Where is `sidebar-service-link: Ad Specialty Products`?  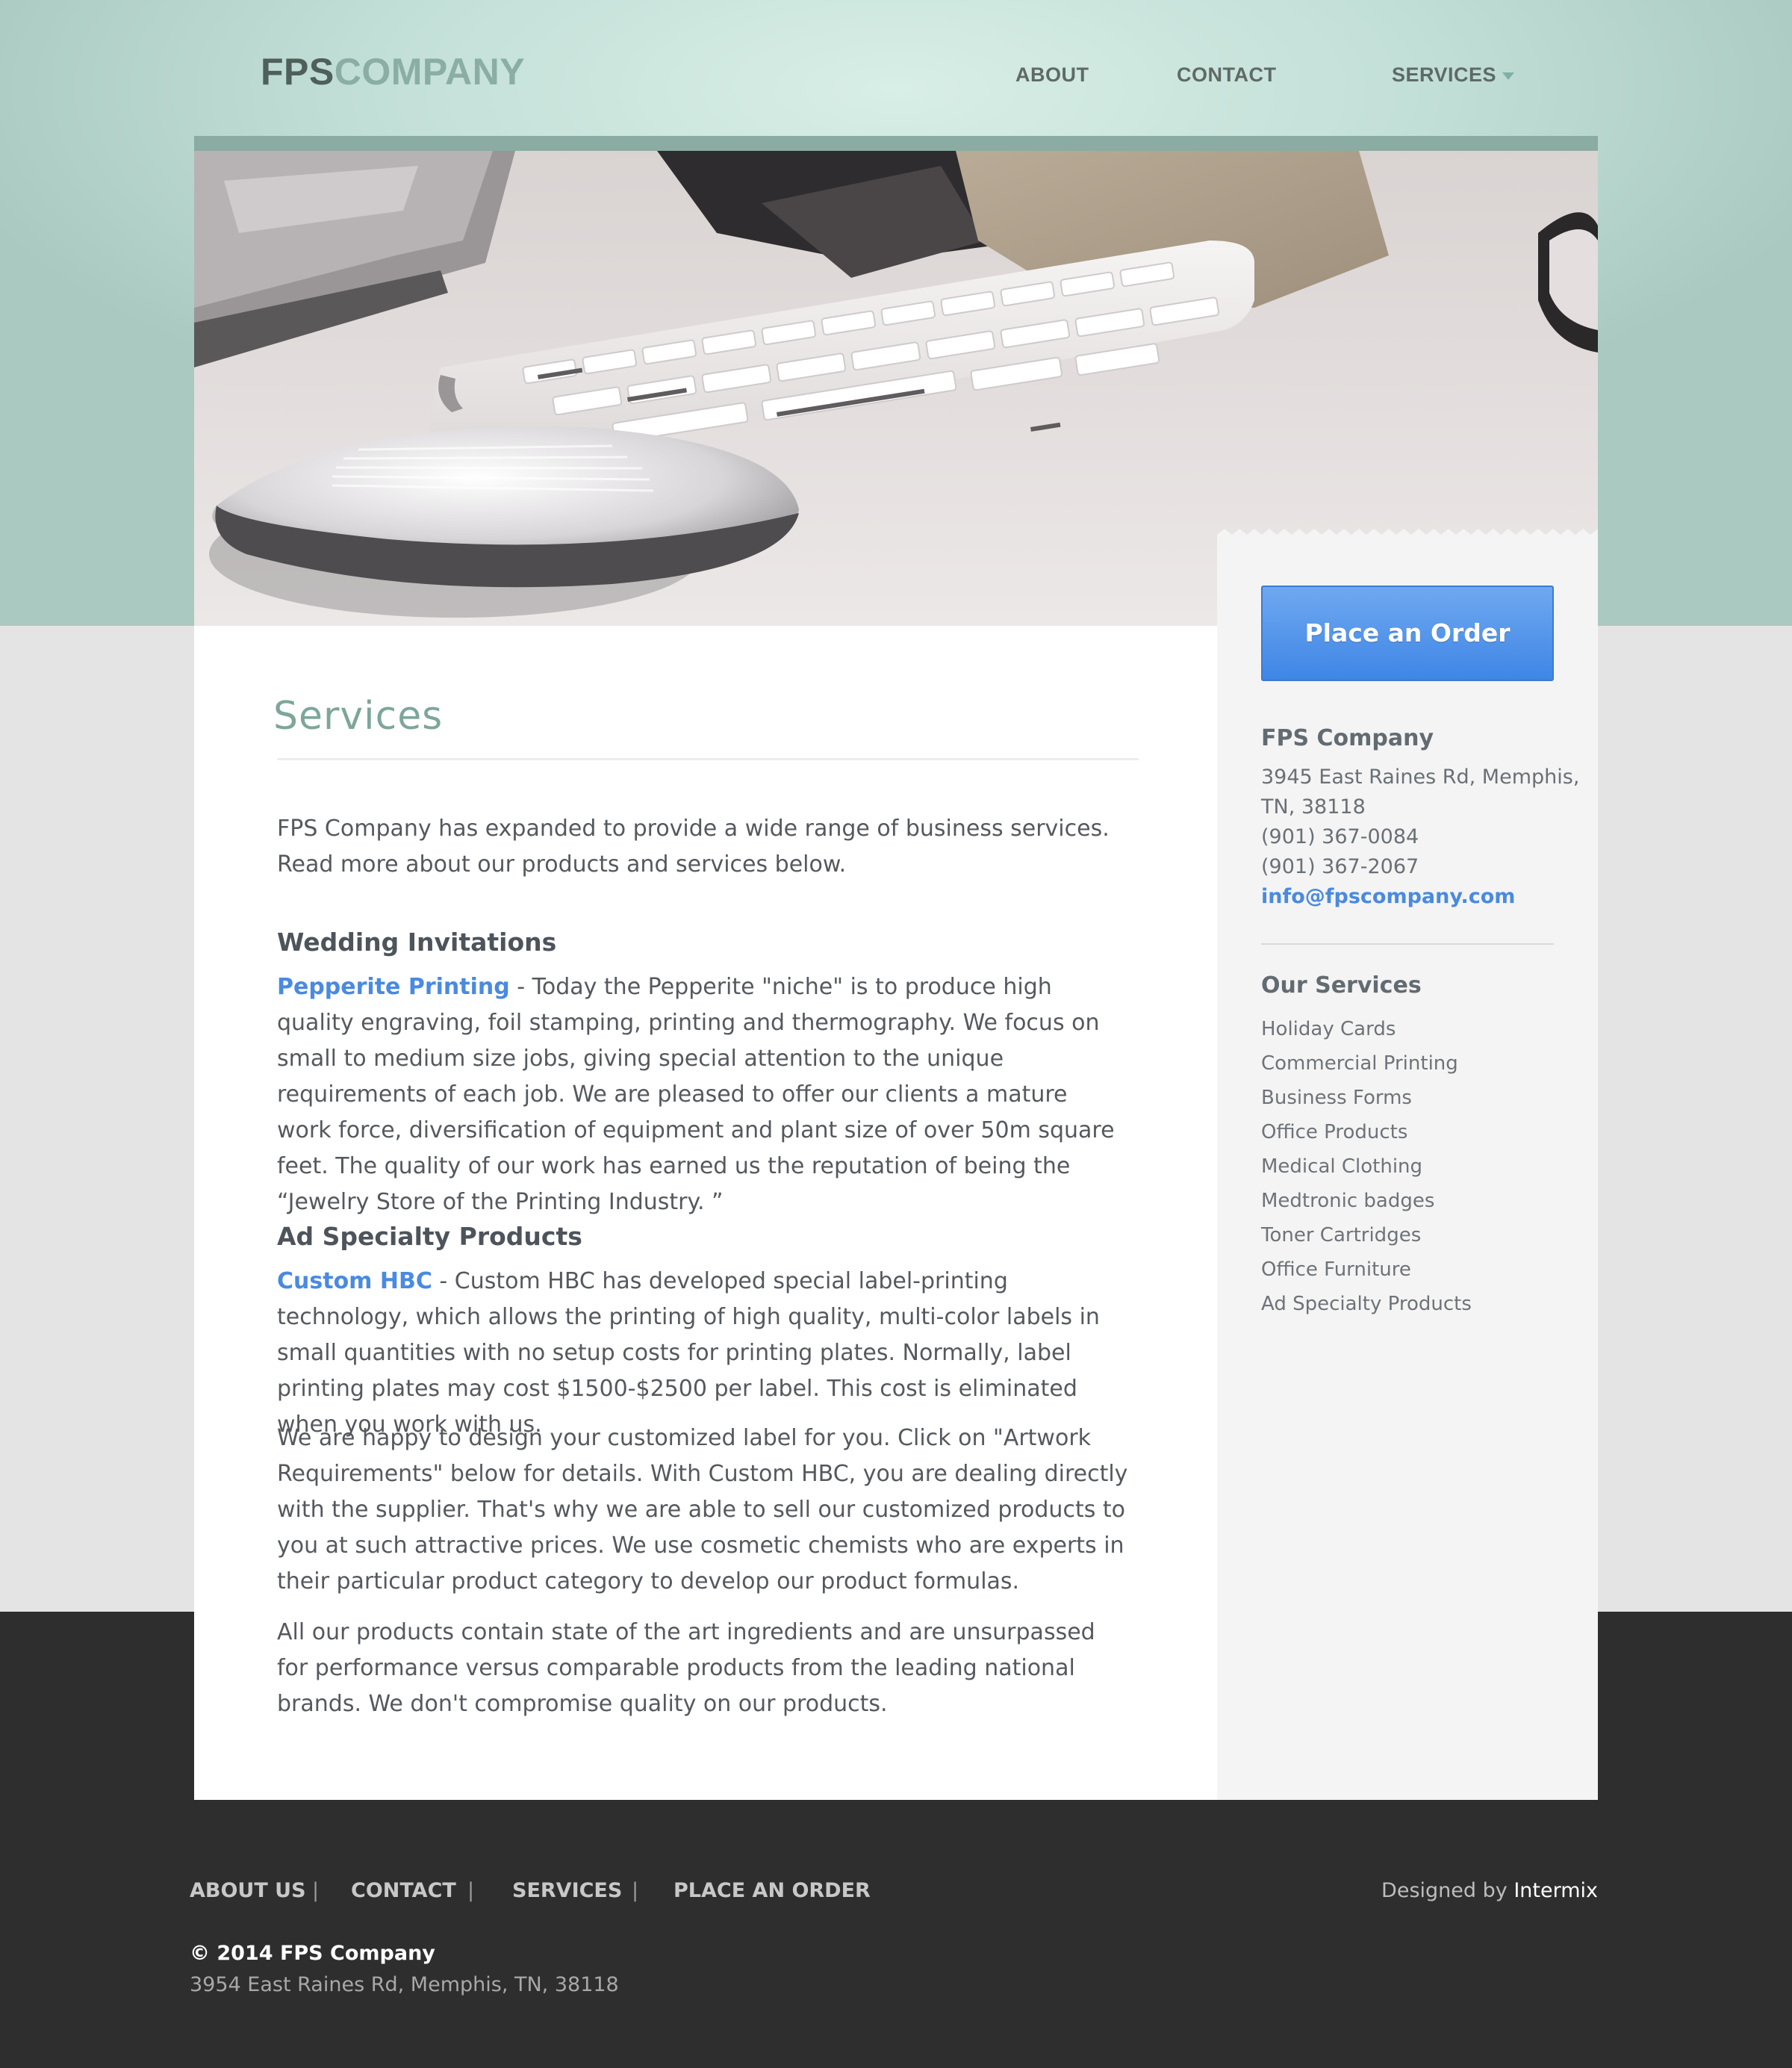 sidebar-service-link: Ad Specialty Products is located at coordinates (1366, 1304).